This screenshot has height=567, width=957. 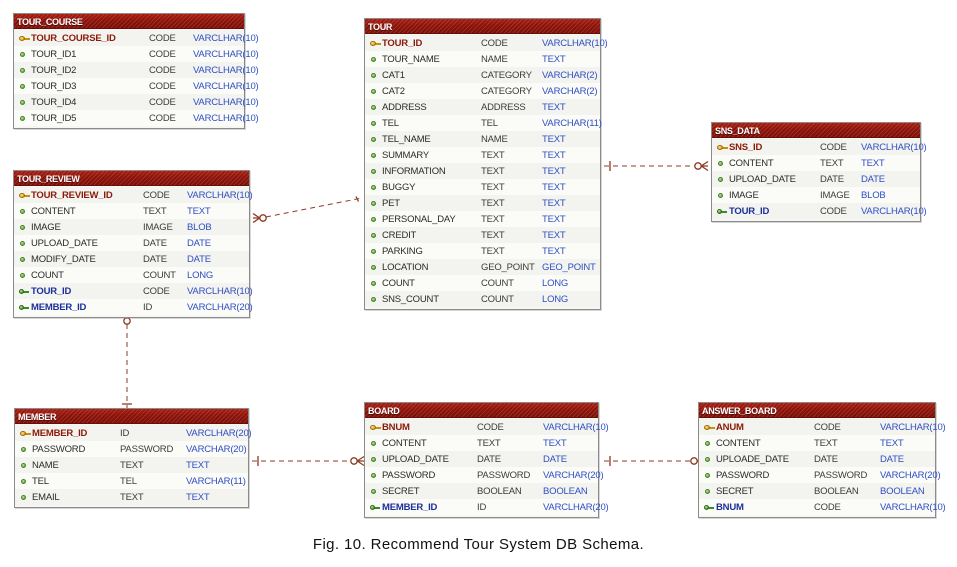 What do you see at coordinates (749, 211) in the screenshot?
I see `column-name: TOUR_ID` at bounding box center [749, 211].